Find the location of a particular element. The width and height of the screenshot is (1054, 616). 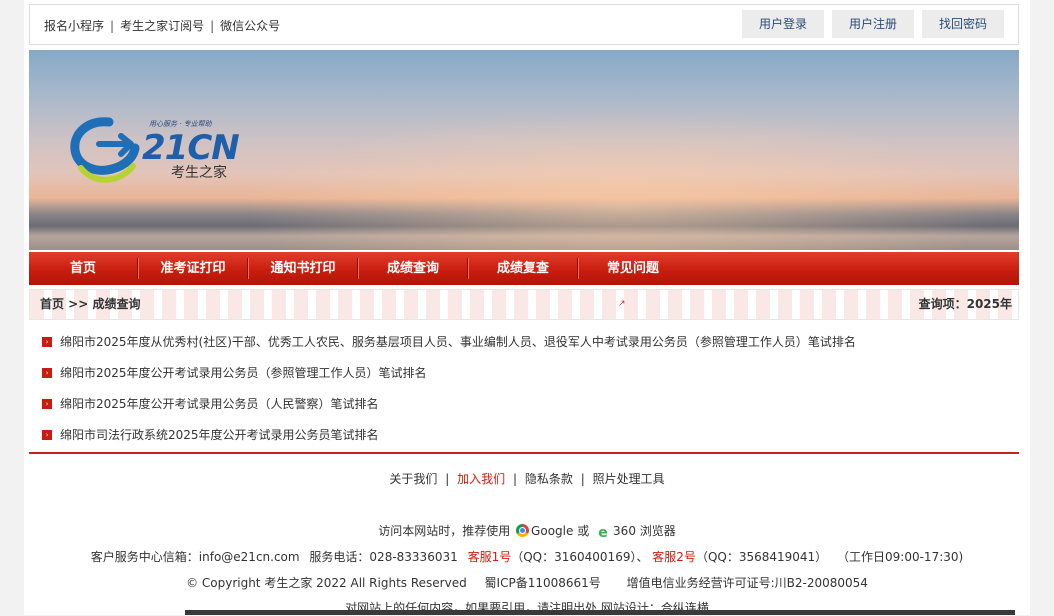

subscription-link: 考生之家订阅号 is located at coordinates (162, 26).